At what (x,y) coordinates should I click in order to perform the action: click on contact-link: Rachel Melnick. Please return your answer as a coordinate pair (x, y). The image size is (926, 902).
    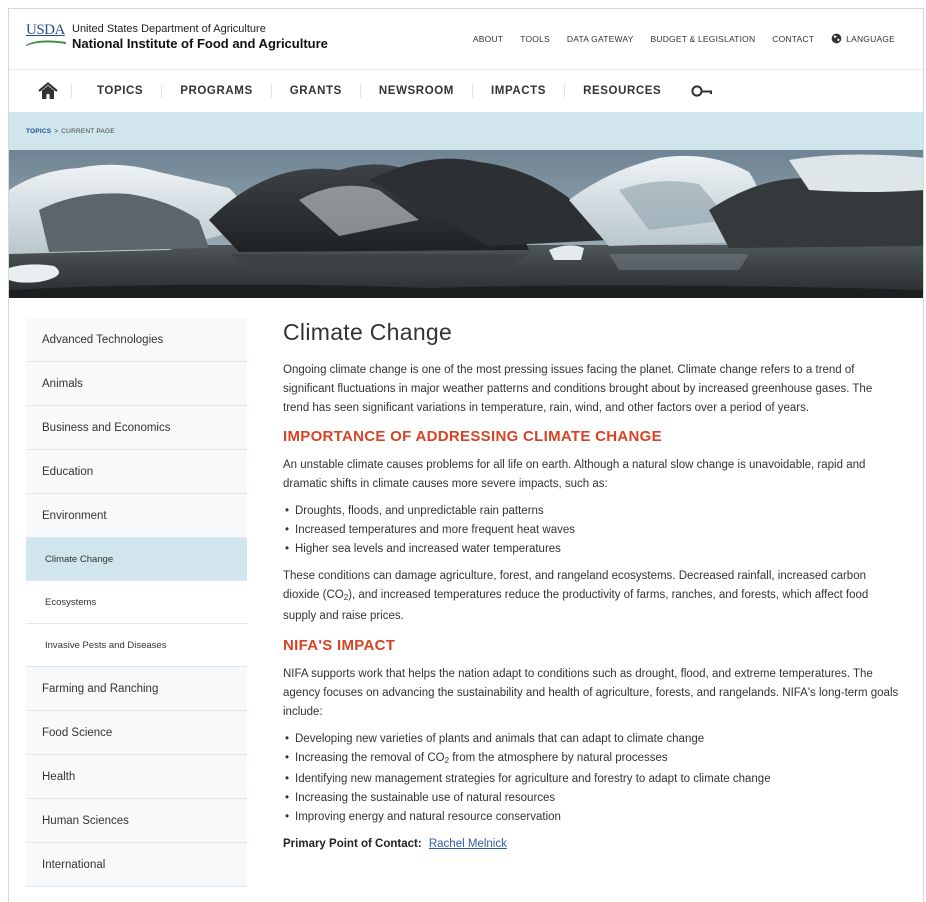
    Looking at the image, I should click on (468, 844).